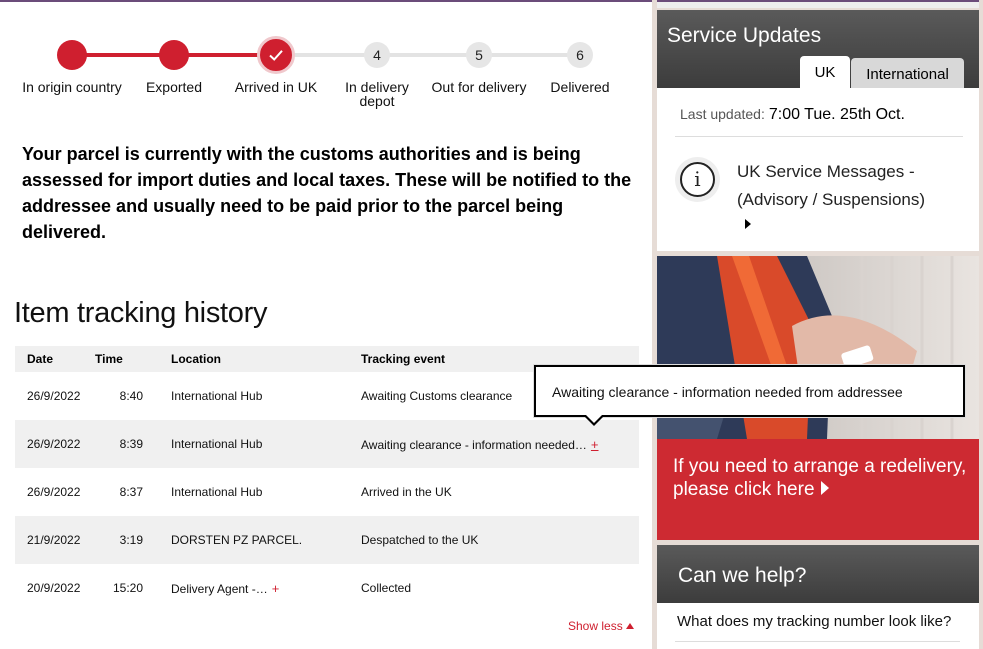 This screenshot has height=649, width=983. What do you see at coordinates (580, 55) in the screenshot?
I see `step-number: 6` at bounding box center [580, 55].